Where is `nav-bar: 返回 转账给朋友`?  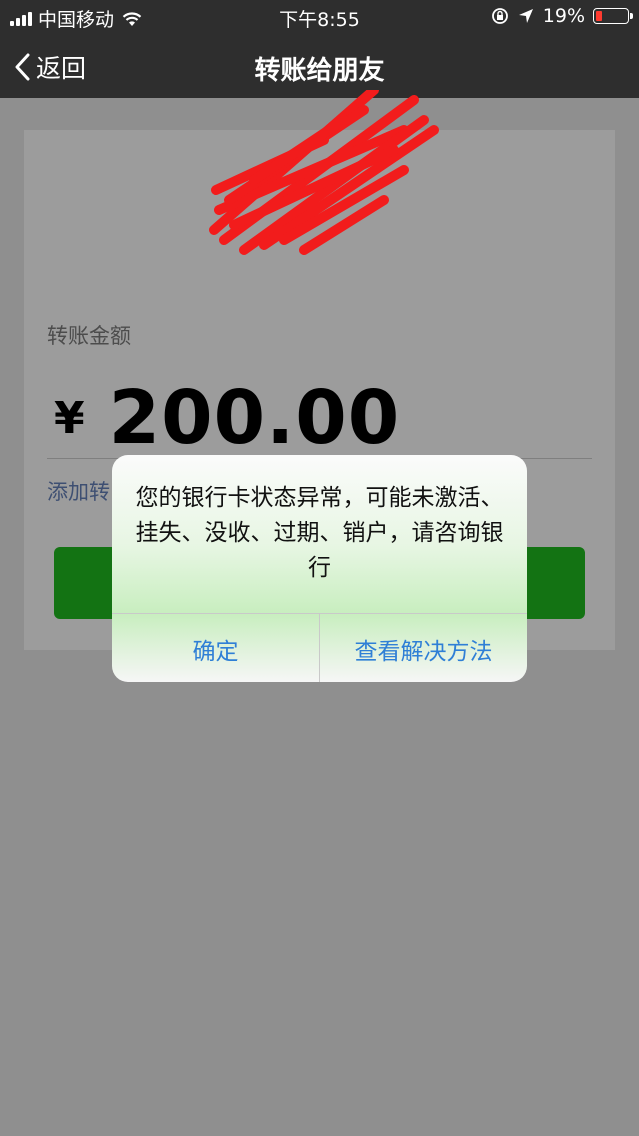 nav-bar: 返回 转账给朋友 is located at coordinates (319, 66).